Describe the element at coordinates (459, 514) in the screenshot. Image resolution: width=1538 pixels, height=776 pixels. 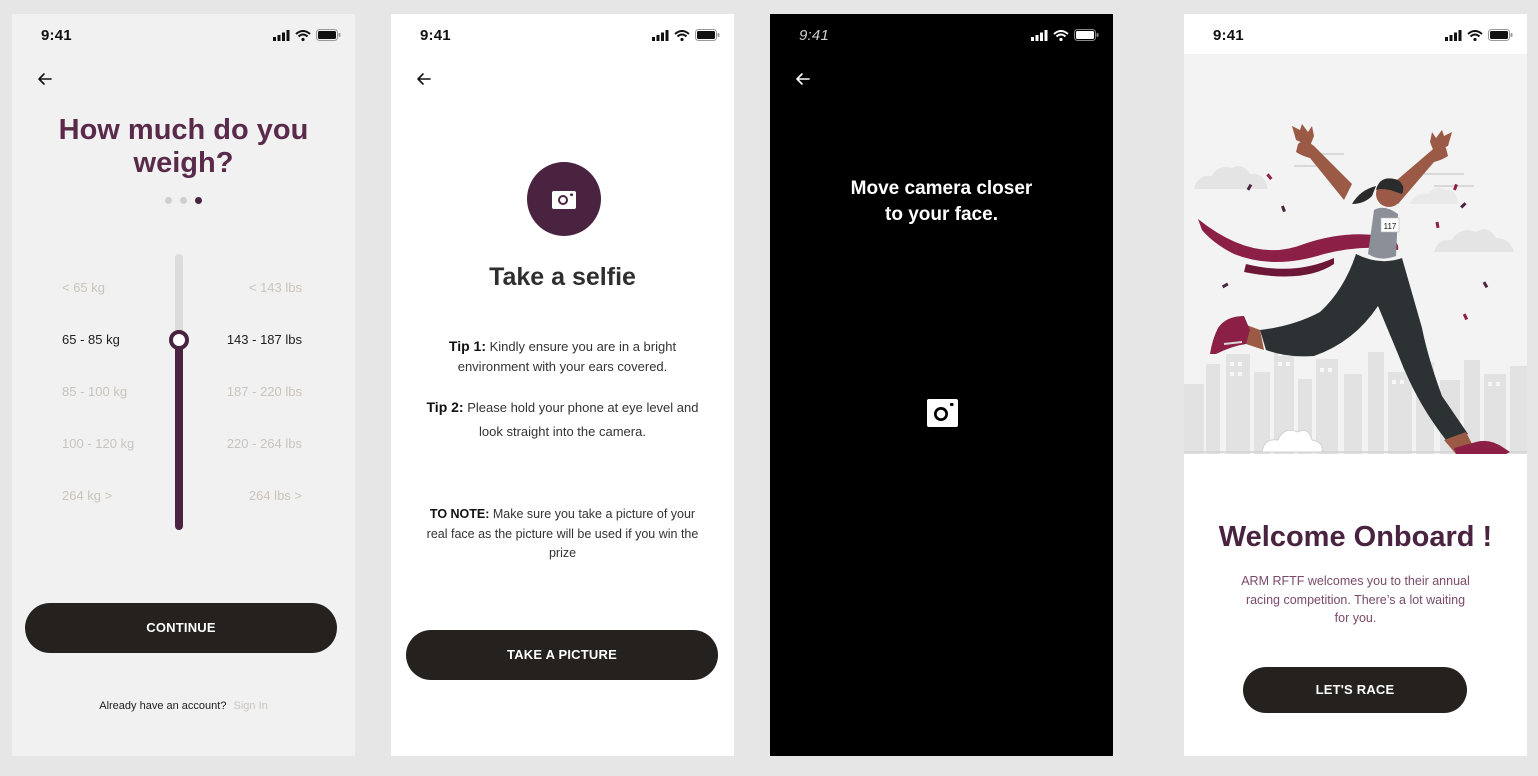
I see `note-label: TO NOTE:` at that location.